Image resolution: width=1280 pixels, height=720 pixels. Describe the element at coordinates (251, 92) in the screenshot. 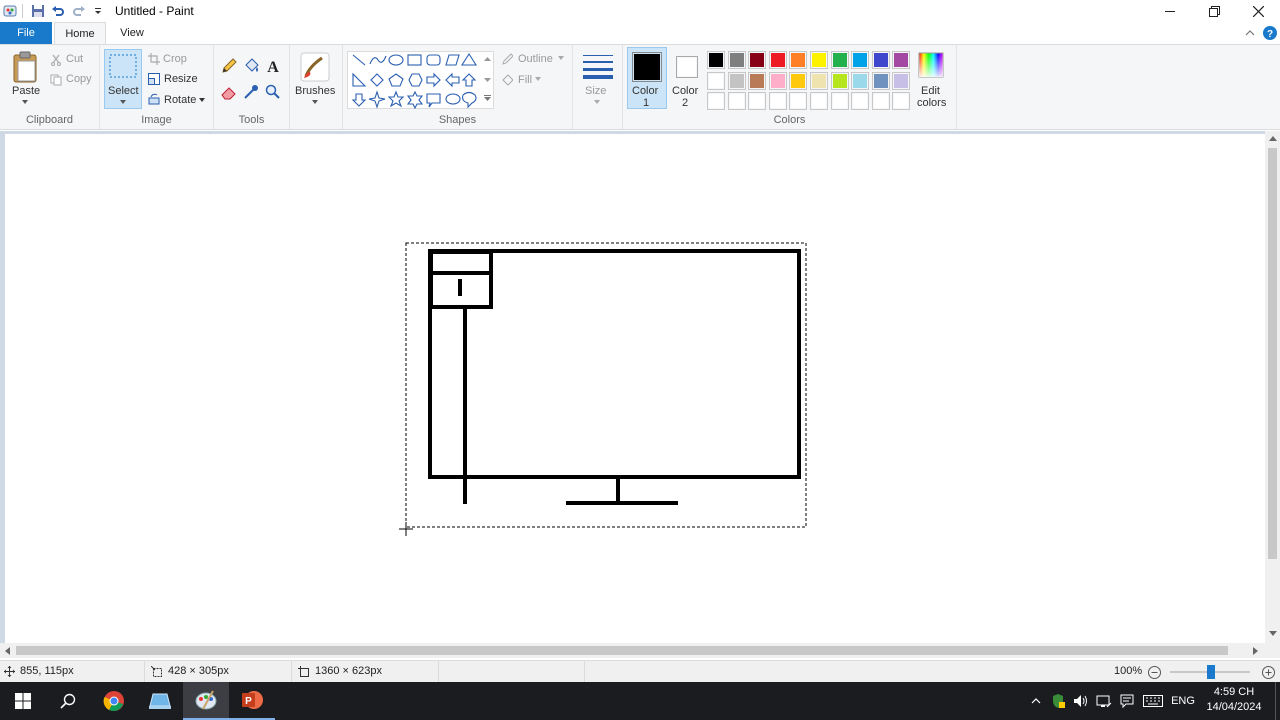

I see `color-picker-icon` at that location.